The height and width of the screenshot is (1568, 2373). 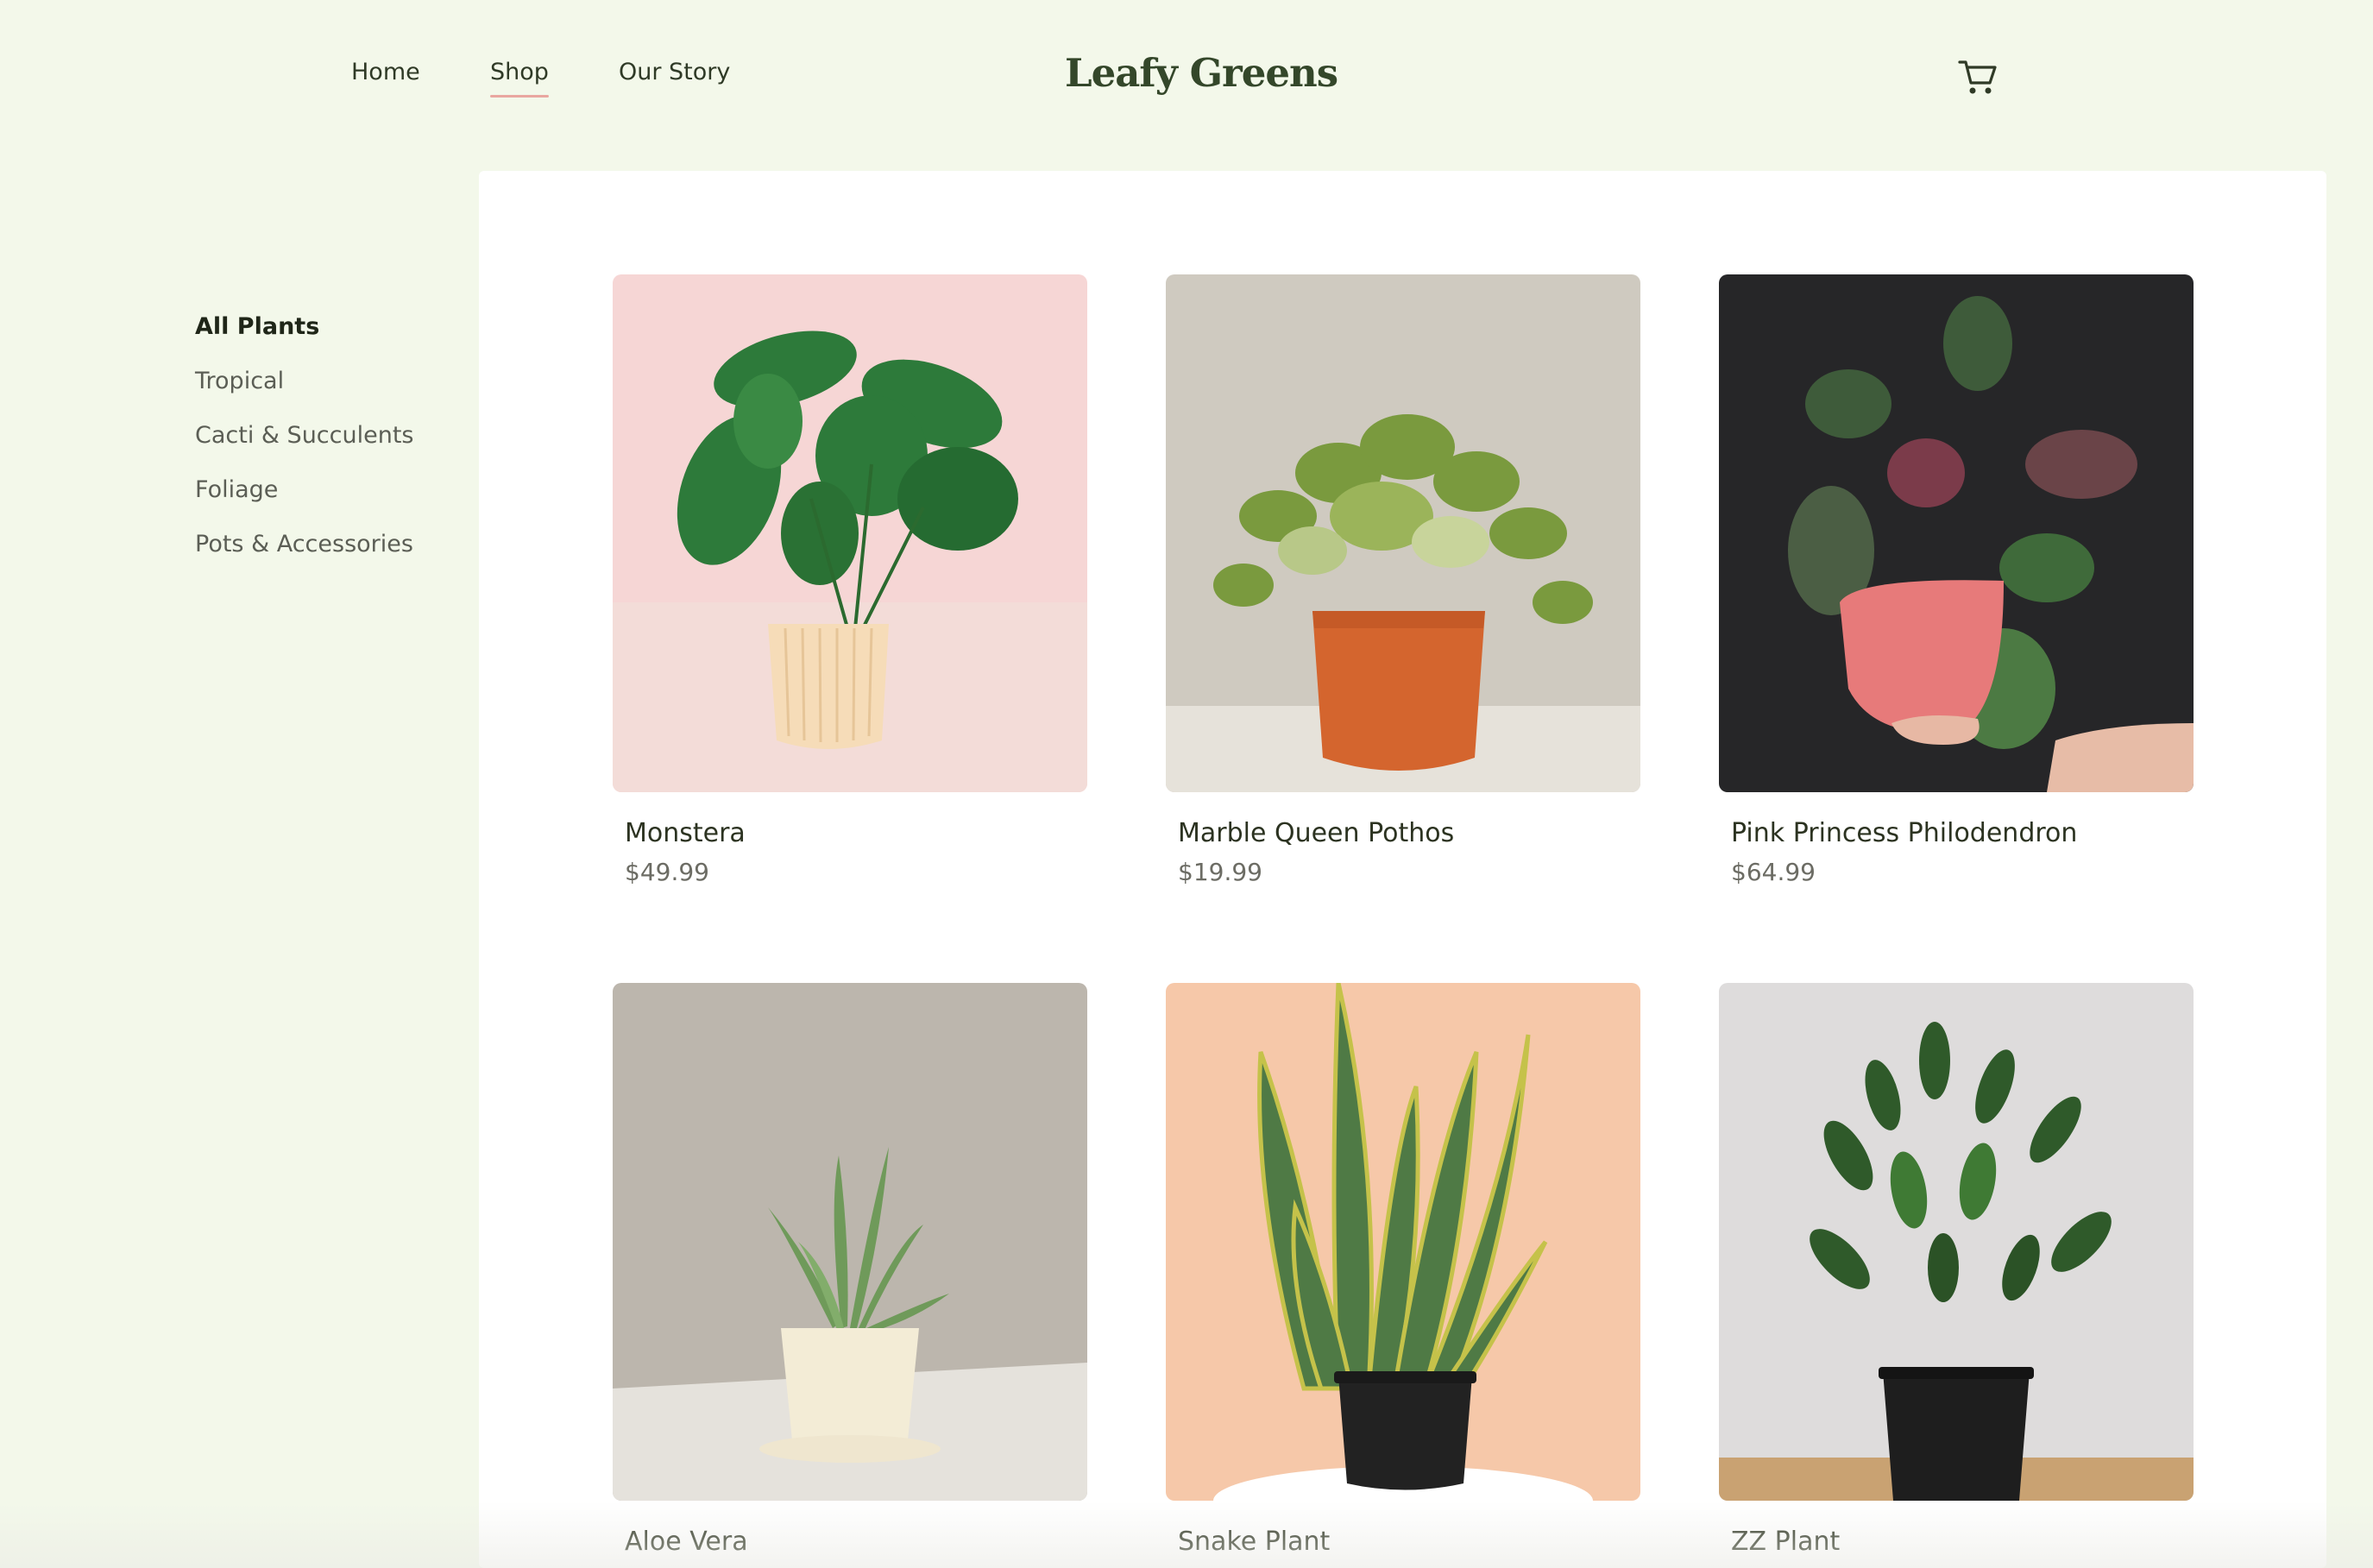 What do you see at coordinates (685, 833) in the screenshot?
I see `product-name: Monstera` at bounding box center [685, 833].